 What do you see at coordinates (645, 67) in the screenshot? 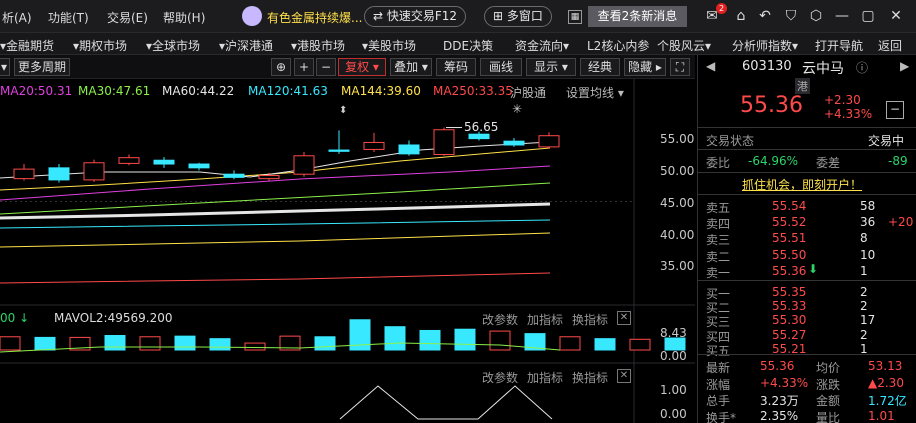
I see `hide-button: 隐藏 ▸` at bounding box center [645, 67].